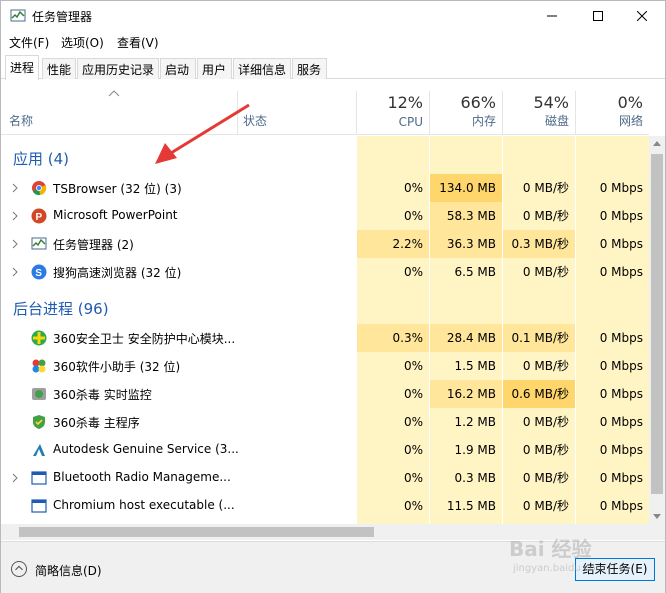  I want to click on group-header-apps: 应用 (4), so click(325, 158).